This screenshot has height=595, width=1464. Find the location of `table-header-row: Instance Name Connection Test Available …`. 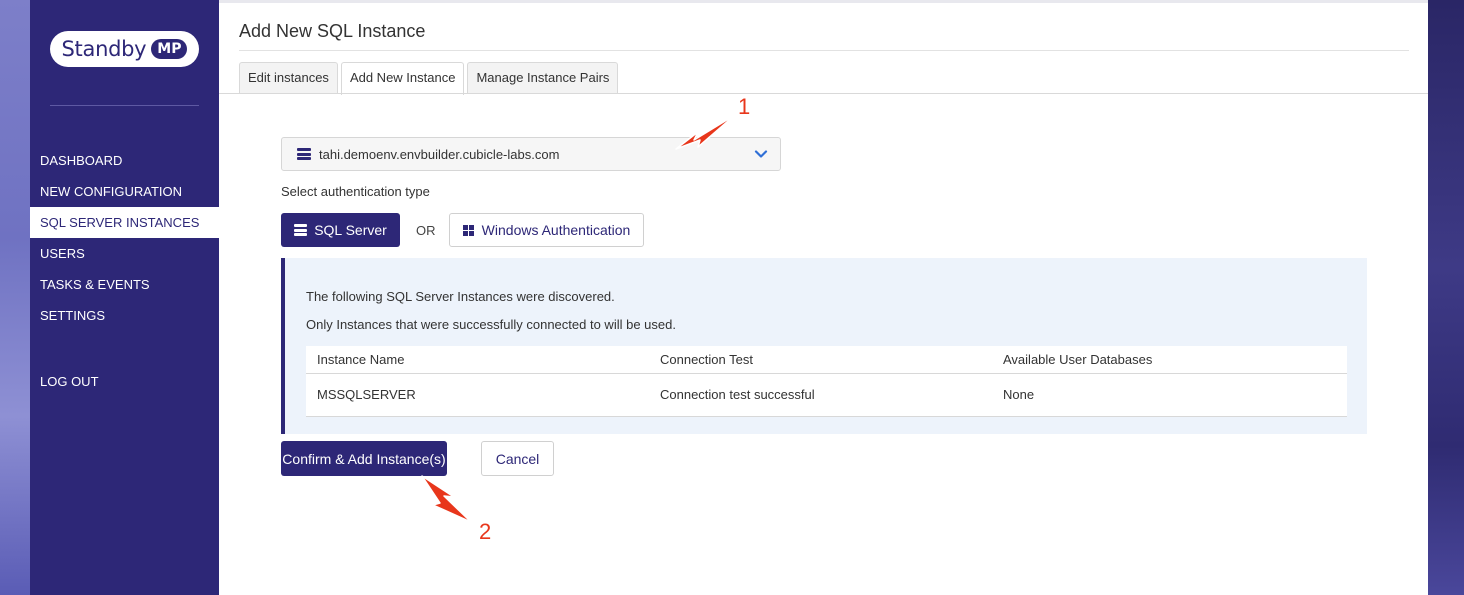

table-header-row: Instance Name Connection Test Available … is located at coordinates (826, 360).